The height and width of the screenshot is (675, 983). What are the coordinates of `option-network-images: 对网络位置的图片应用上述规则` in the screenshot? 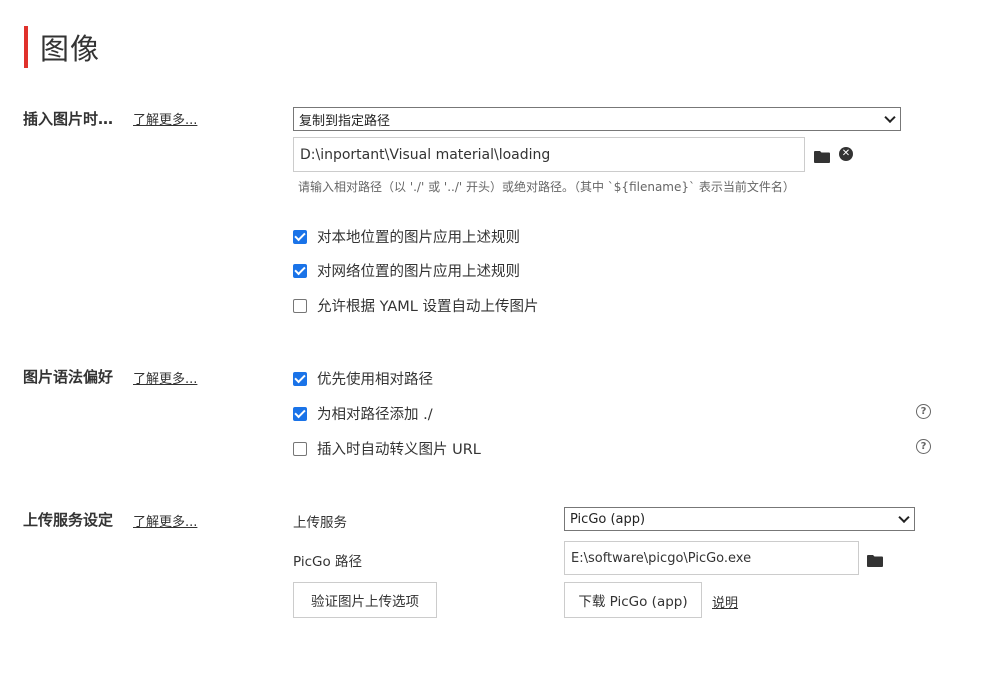 It's located at (406, 270).